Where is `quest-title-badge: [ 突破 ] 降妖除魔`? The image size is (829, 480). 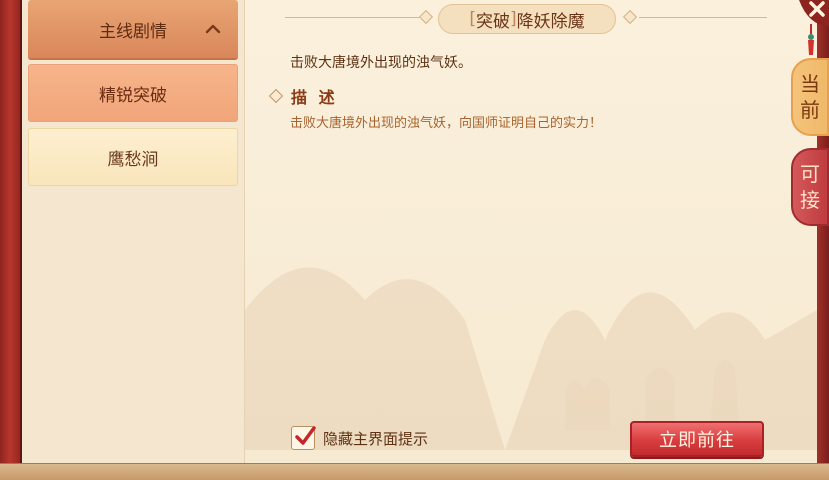 quest-title-badge: [ 突破 ] 降妖除魔 is located at coordinates (527, 19).